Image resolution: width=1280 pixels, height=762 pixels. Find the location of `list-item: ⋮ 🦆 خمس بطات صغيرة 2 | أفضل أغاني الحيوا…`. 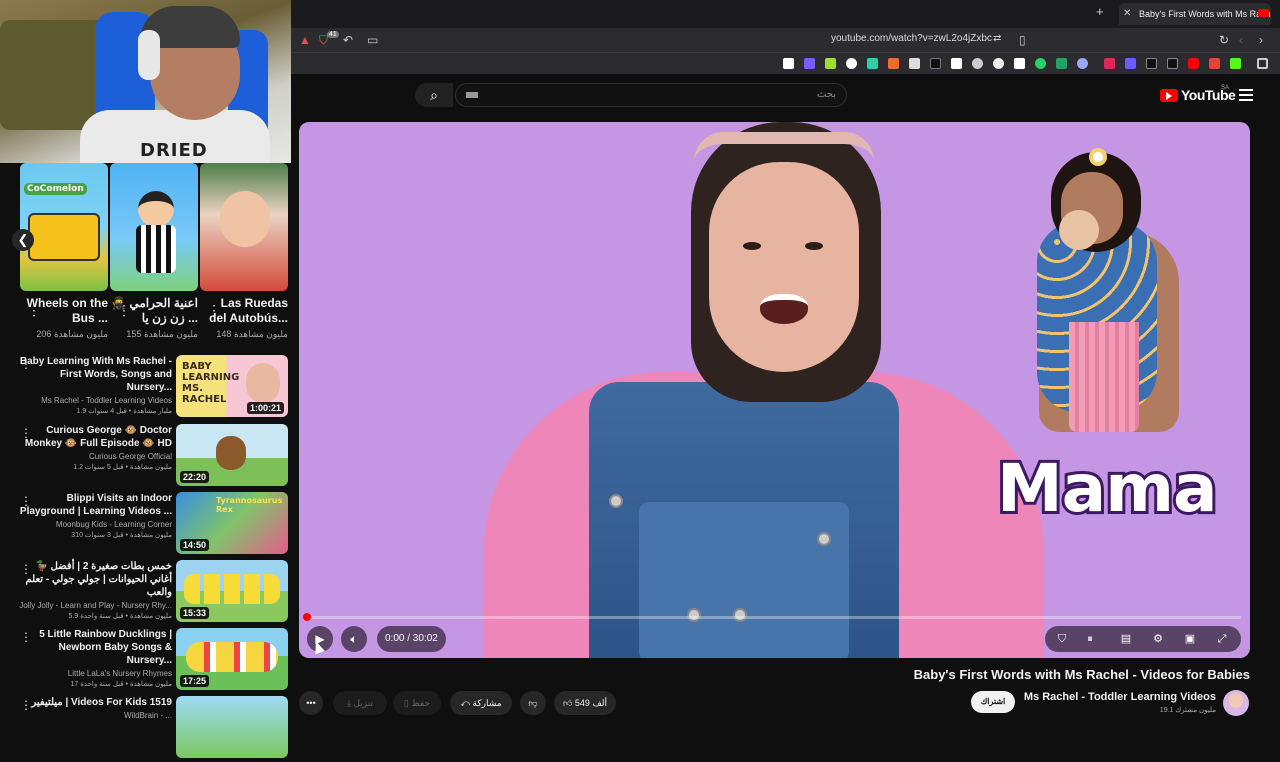

list-item: ⋮ 🦆 خمس بطات صغيرة 2 | أفضل أغاني الحيوا… is located at coordinates (145, 593).